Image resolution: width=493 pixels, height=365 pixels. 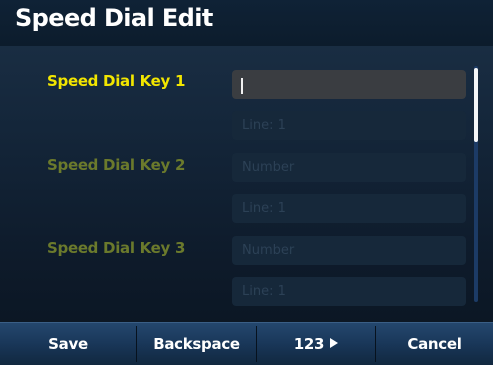 I want to click on speed-dial-key-1-label: Speed Dial Key 1, so click(x=116, y=81).